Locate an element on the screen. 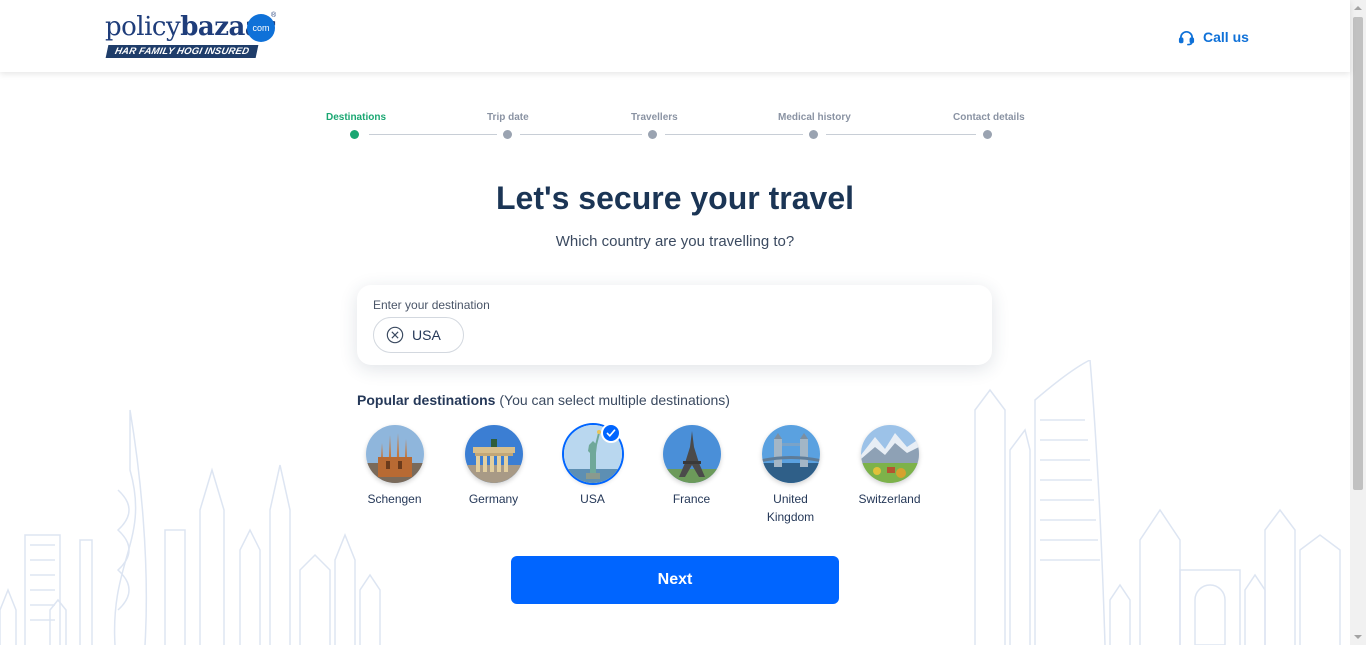  step-travellers: Travellers is located at coordinates (654, 117).